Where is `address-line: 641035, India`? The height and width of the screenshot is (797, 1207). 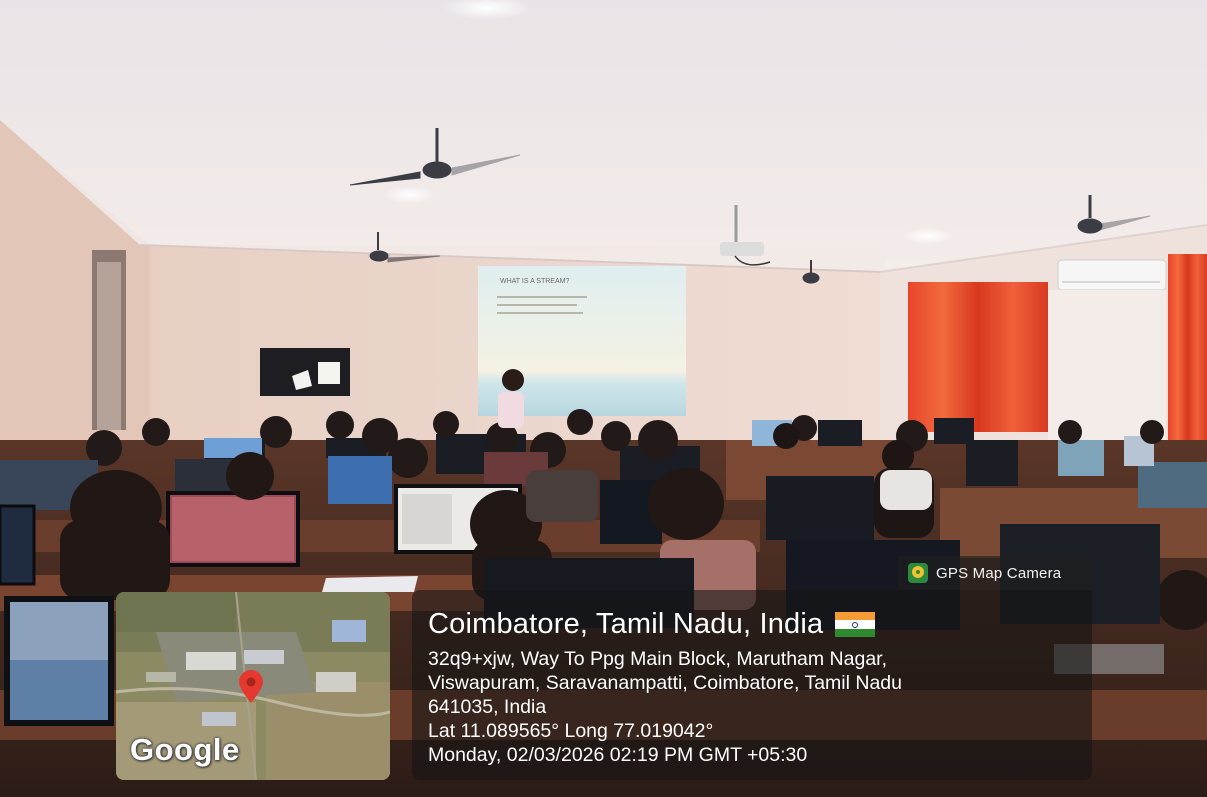 address-line: 641035, India is located at coordinates (487, 707).